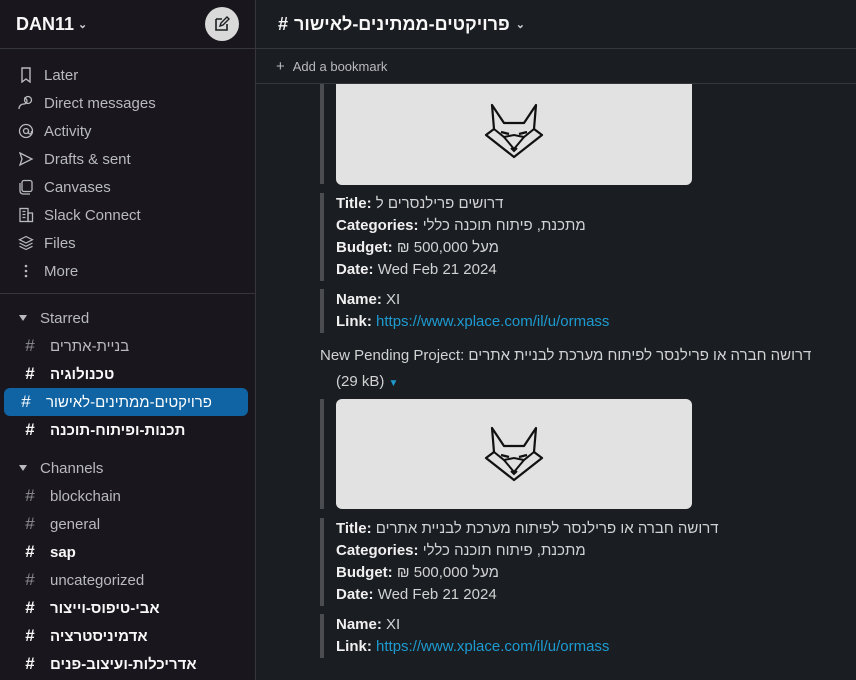 The height and width of the screenshot is (680, 856). Describe the element at coordinates (394, 383) in the screenshot. I see `caret-down-icon: ▼` at that location.